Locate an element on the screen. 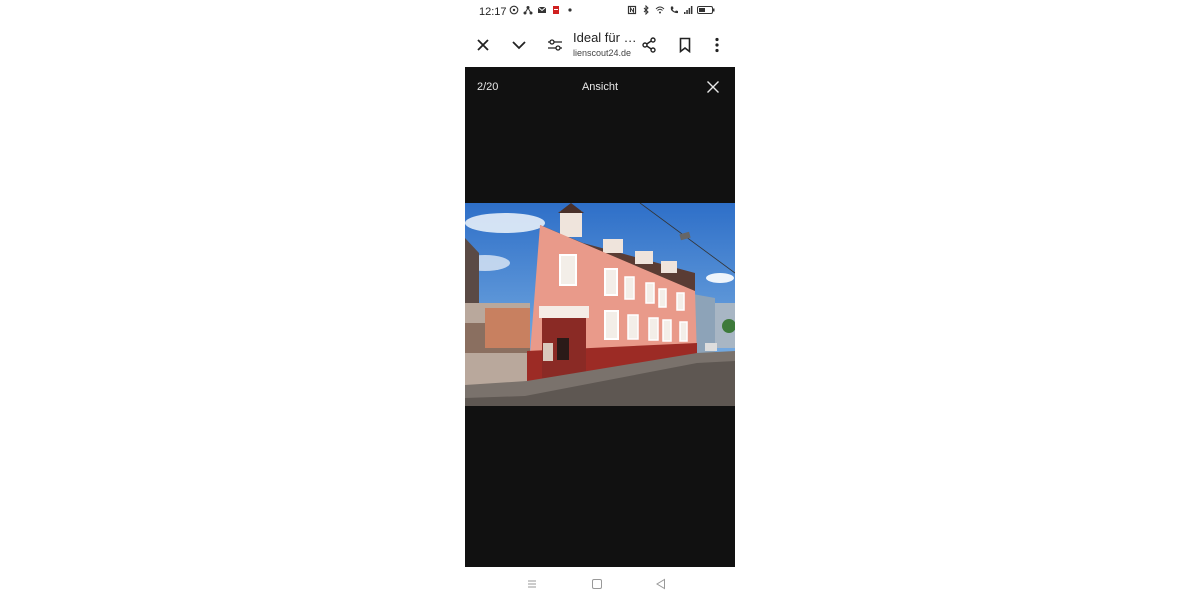  more-vert-icon is located at coordinates (717, 45).